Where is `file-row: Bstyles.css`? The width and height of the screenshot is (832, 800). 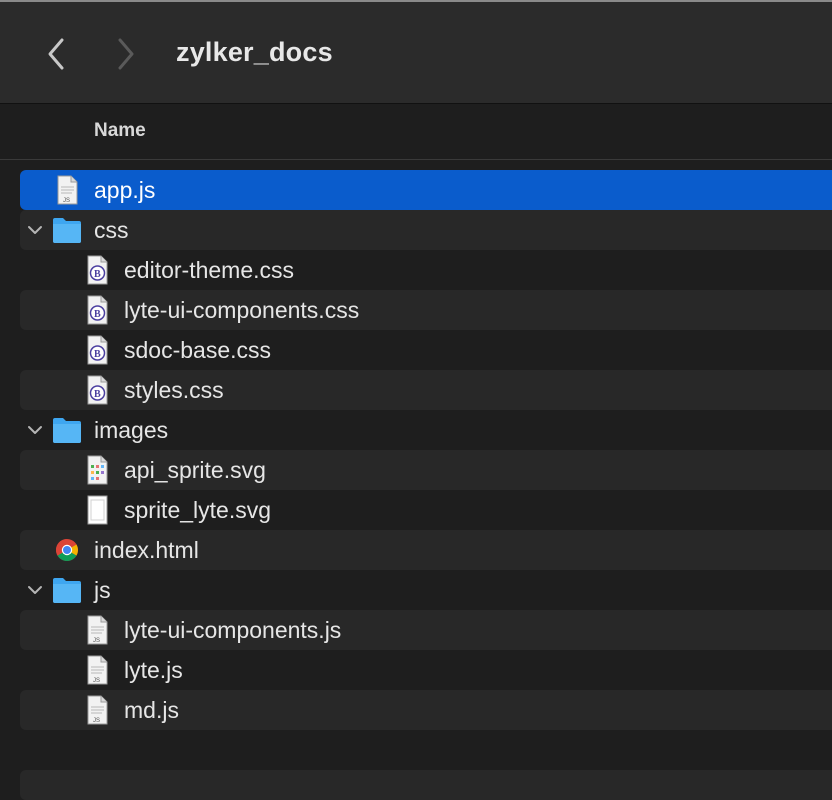 file-row: Bstyles.css is located at coordinates (426, 390).